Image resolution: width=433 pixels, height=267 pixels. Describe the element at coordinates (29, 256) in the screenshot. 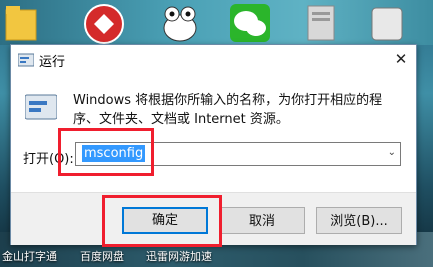

I see `taskbar-label-1: 金山打字通` at that location.